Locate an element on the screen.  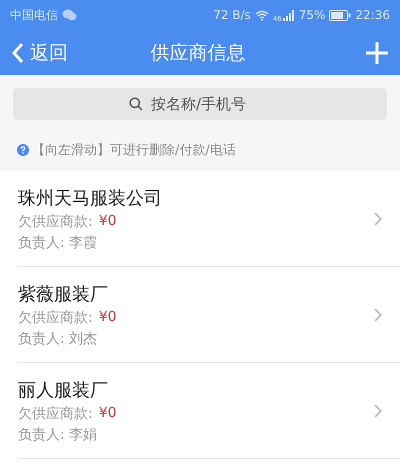
chevron-left-icon is located at coordinates (18, 53).